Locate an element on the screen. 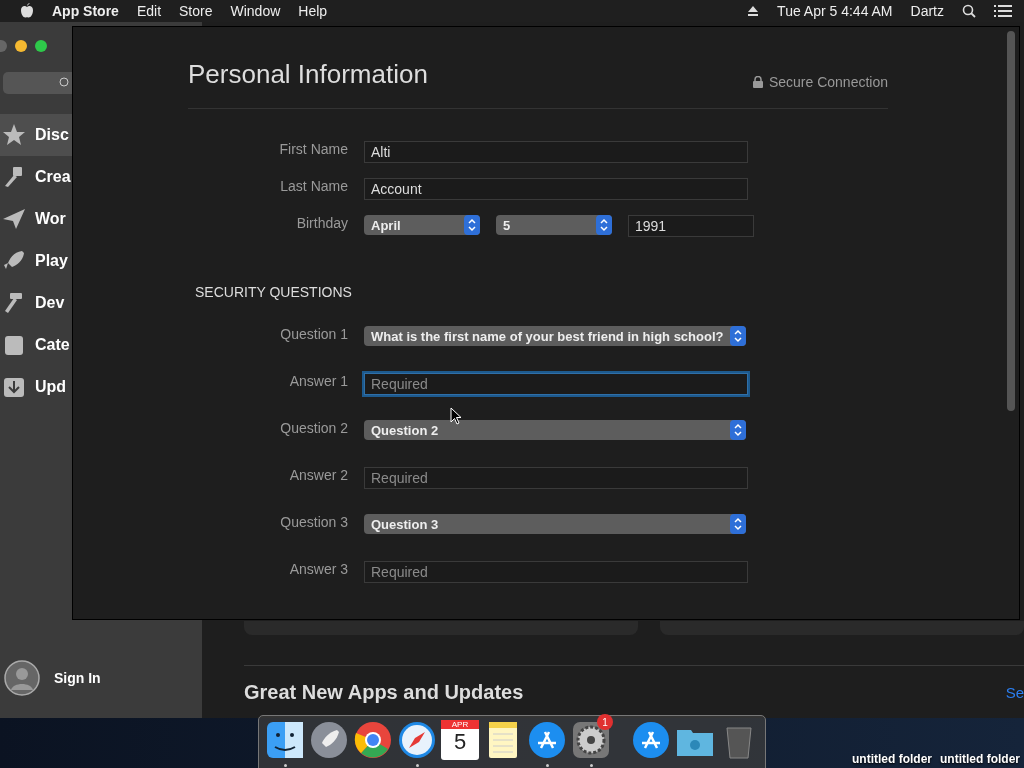 Image resolution: width=1024 pixels, height=768 pixels. field-label: First Name is located at coordinates (313, 149).